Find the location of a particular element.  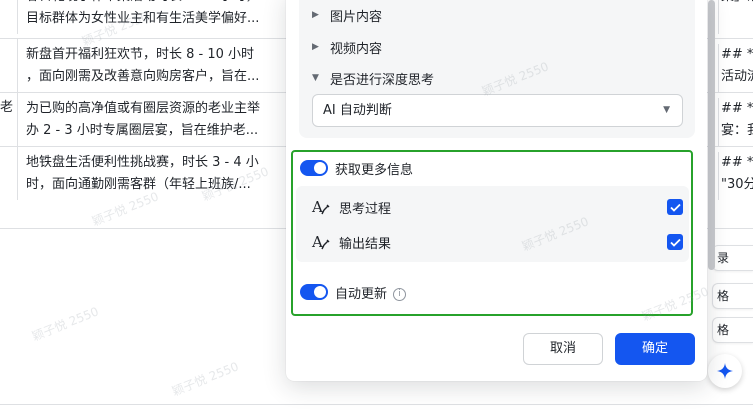

collapse-label: 图片内容 is located at coordinates (356, 17).